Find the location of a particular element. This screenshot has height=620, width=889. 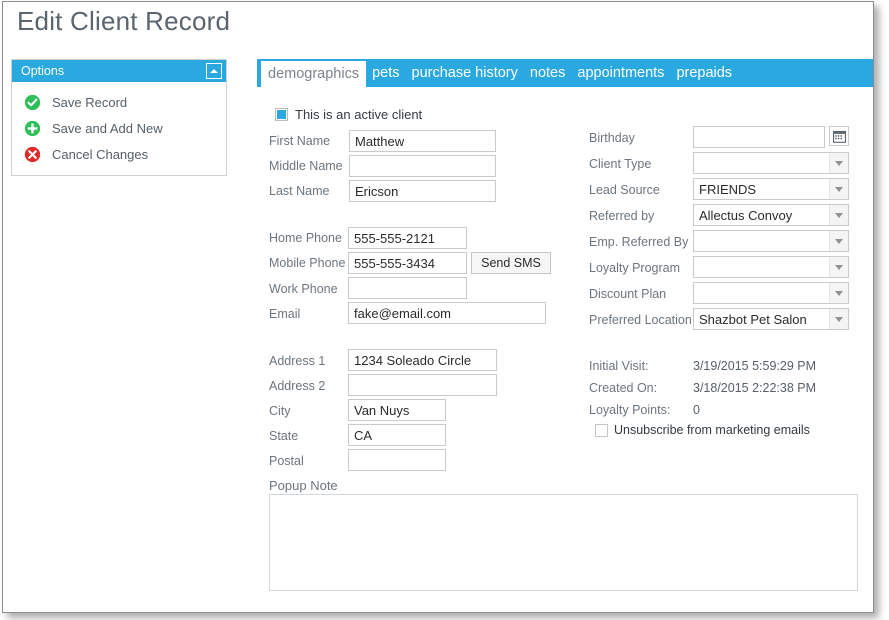

work-phone-label: Work Phone is located at coordinates (303, 289).